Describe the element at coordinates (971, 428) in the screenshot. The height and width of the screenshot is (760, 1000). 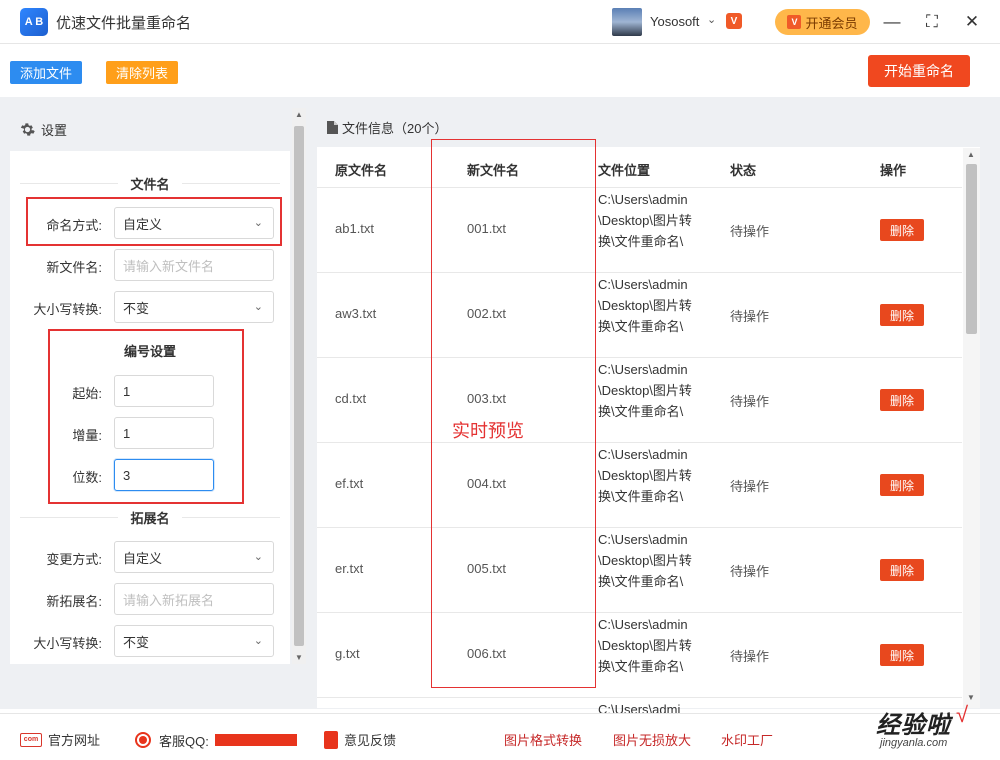
I see `file-list-scrollbar: ▲ ▼` at that location.